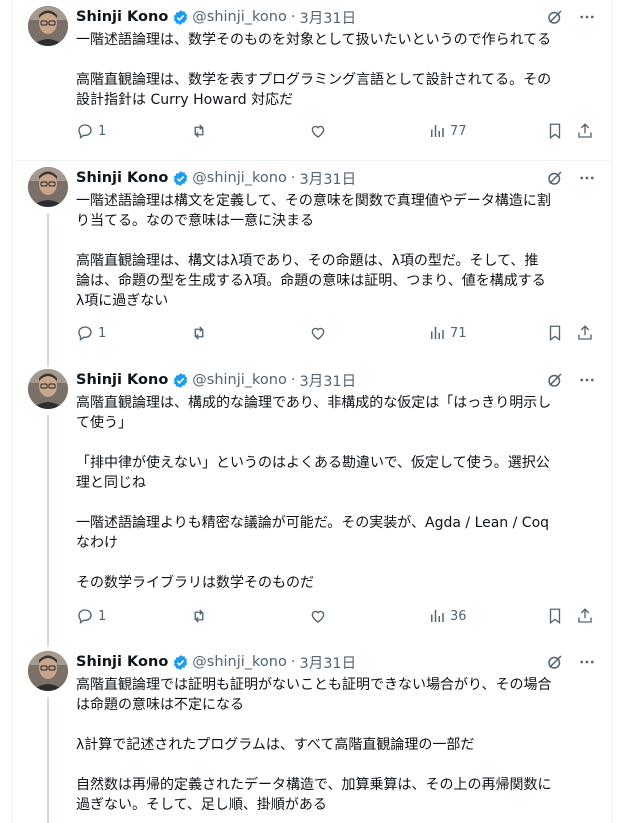 This screenshot has width=624, height=823. What do you see at coordinates (336, 617) in the screenshot?
I see `tweet-actions: 1 36` at bounding box center [336, 617].